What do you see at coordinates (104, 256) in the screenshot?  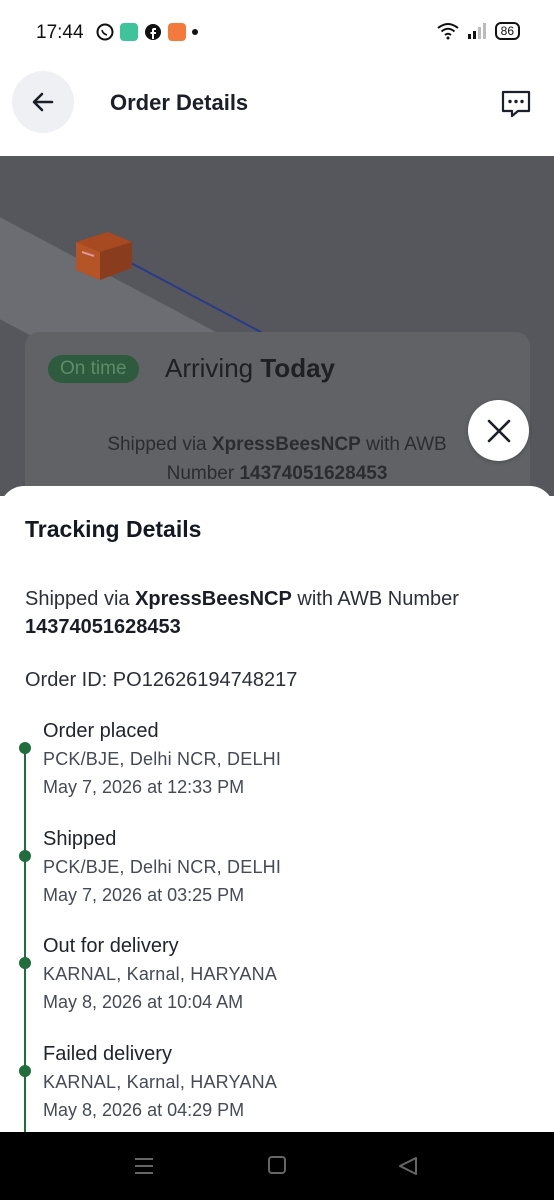 I see `package-icon` at bounding box center [104, 256].